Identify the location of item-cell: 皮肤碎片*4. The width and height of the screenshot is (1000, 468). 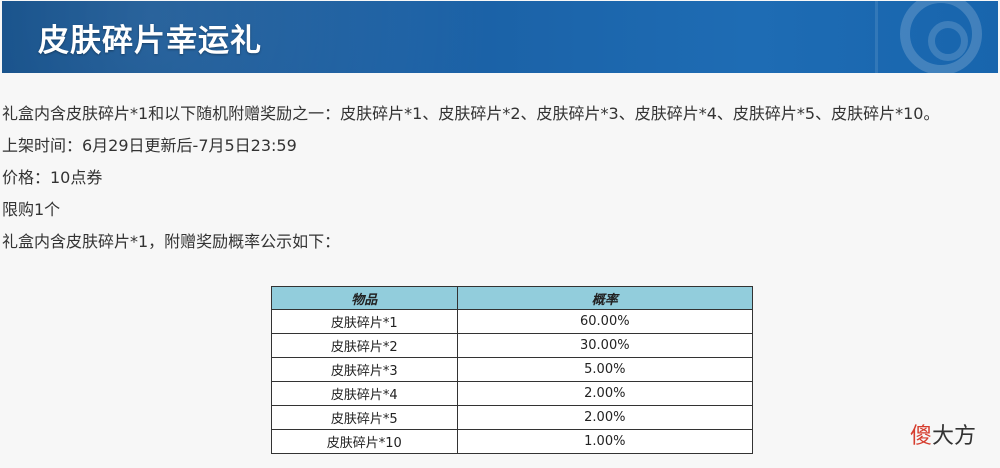
(364, 393).